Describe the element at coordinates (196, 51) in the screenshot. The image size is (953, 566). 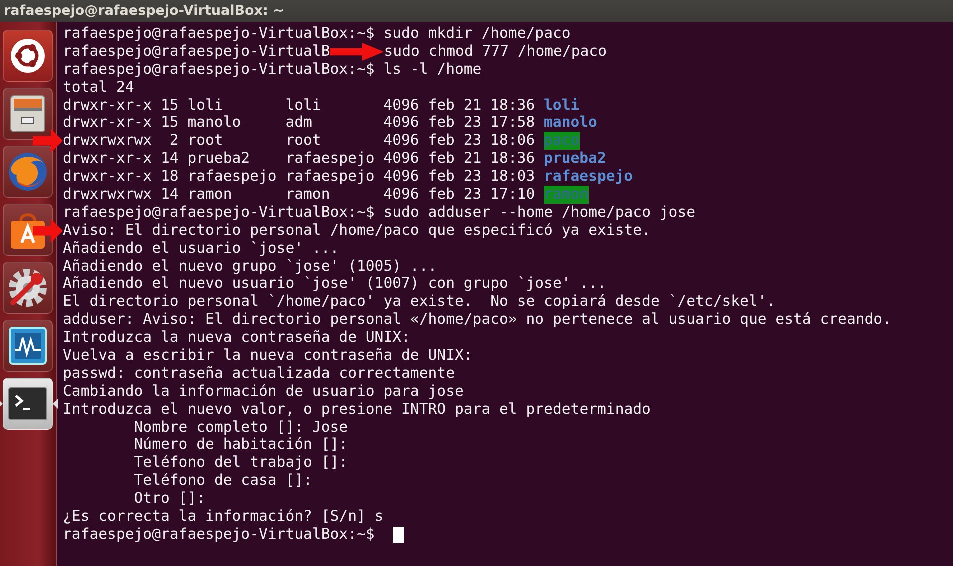
I see `prompt-text: rafaespejo@rafaespejo-VirtualB` at that location.